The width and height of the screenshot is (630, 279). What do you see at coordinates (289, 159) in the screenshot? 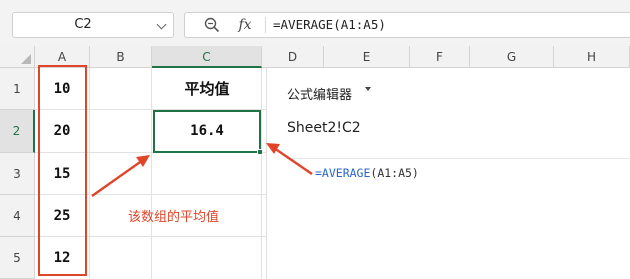
I see `arrow-left-icon` at bounding box center [289, 159].